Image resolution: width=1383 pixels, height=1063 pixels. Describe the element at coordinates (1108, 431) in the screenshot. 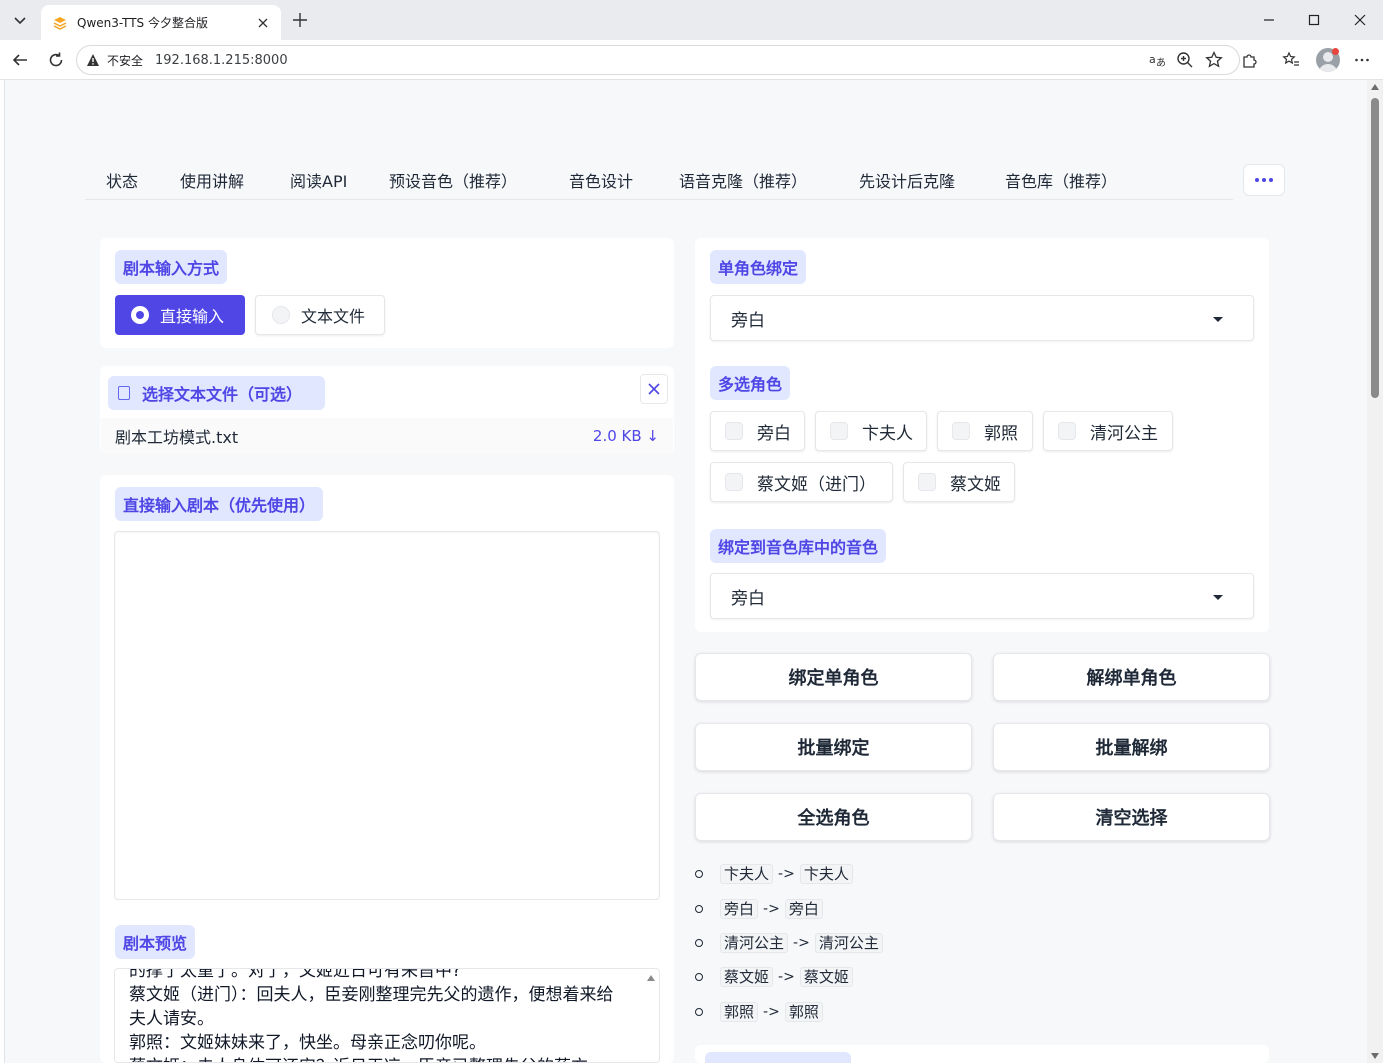

I see `role-checkbox: 清河公主` at that location.